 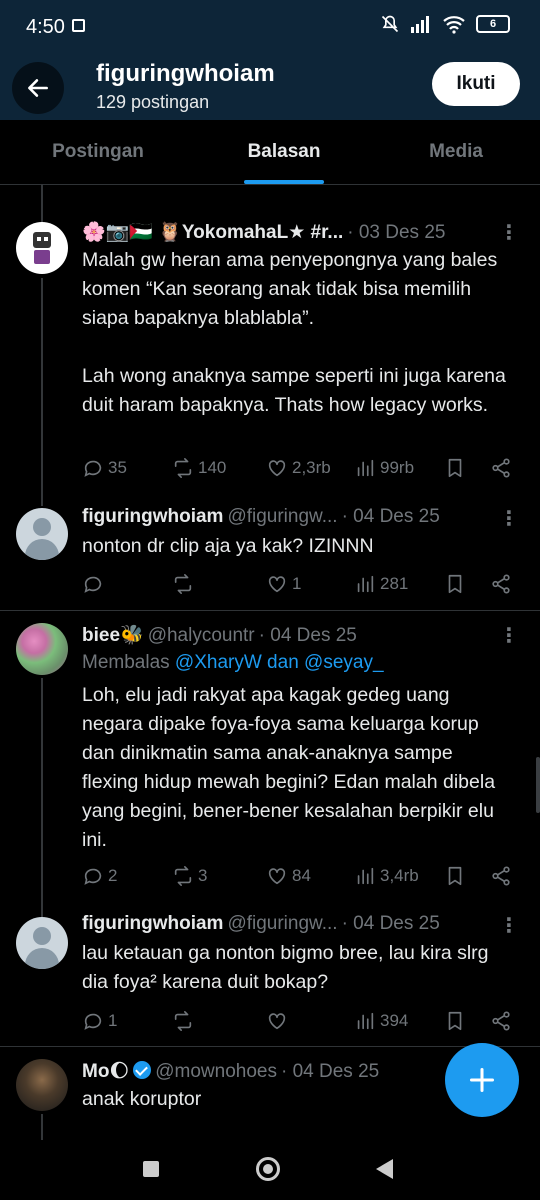 What do you see at coordinates (284, 152) in the screenshot?
I see `tab-replies: Balasan` at bounding box center [284, 152].